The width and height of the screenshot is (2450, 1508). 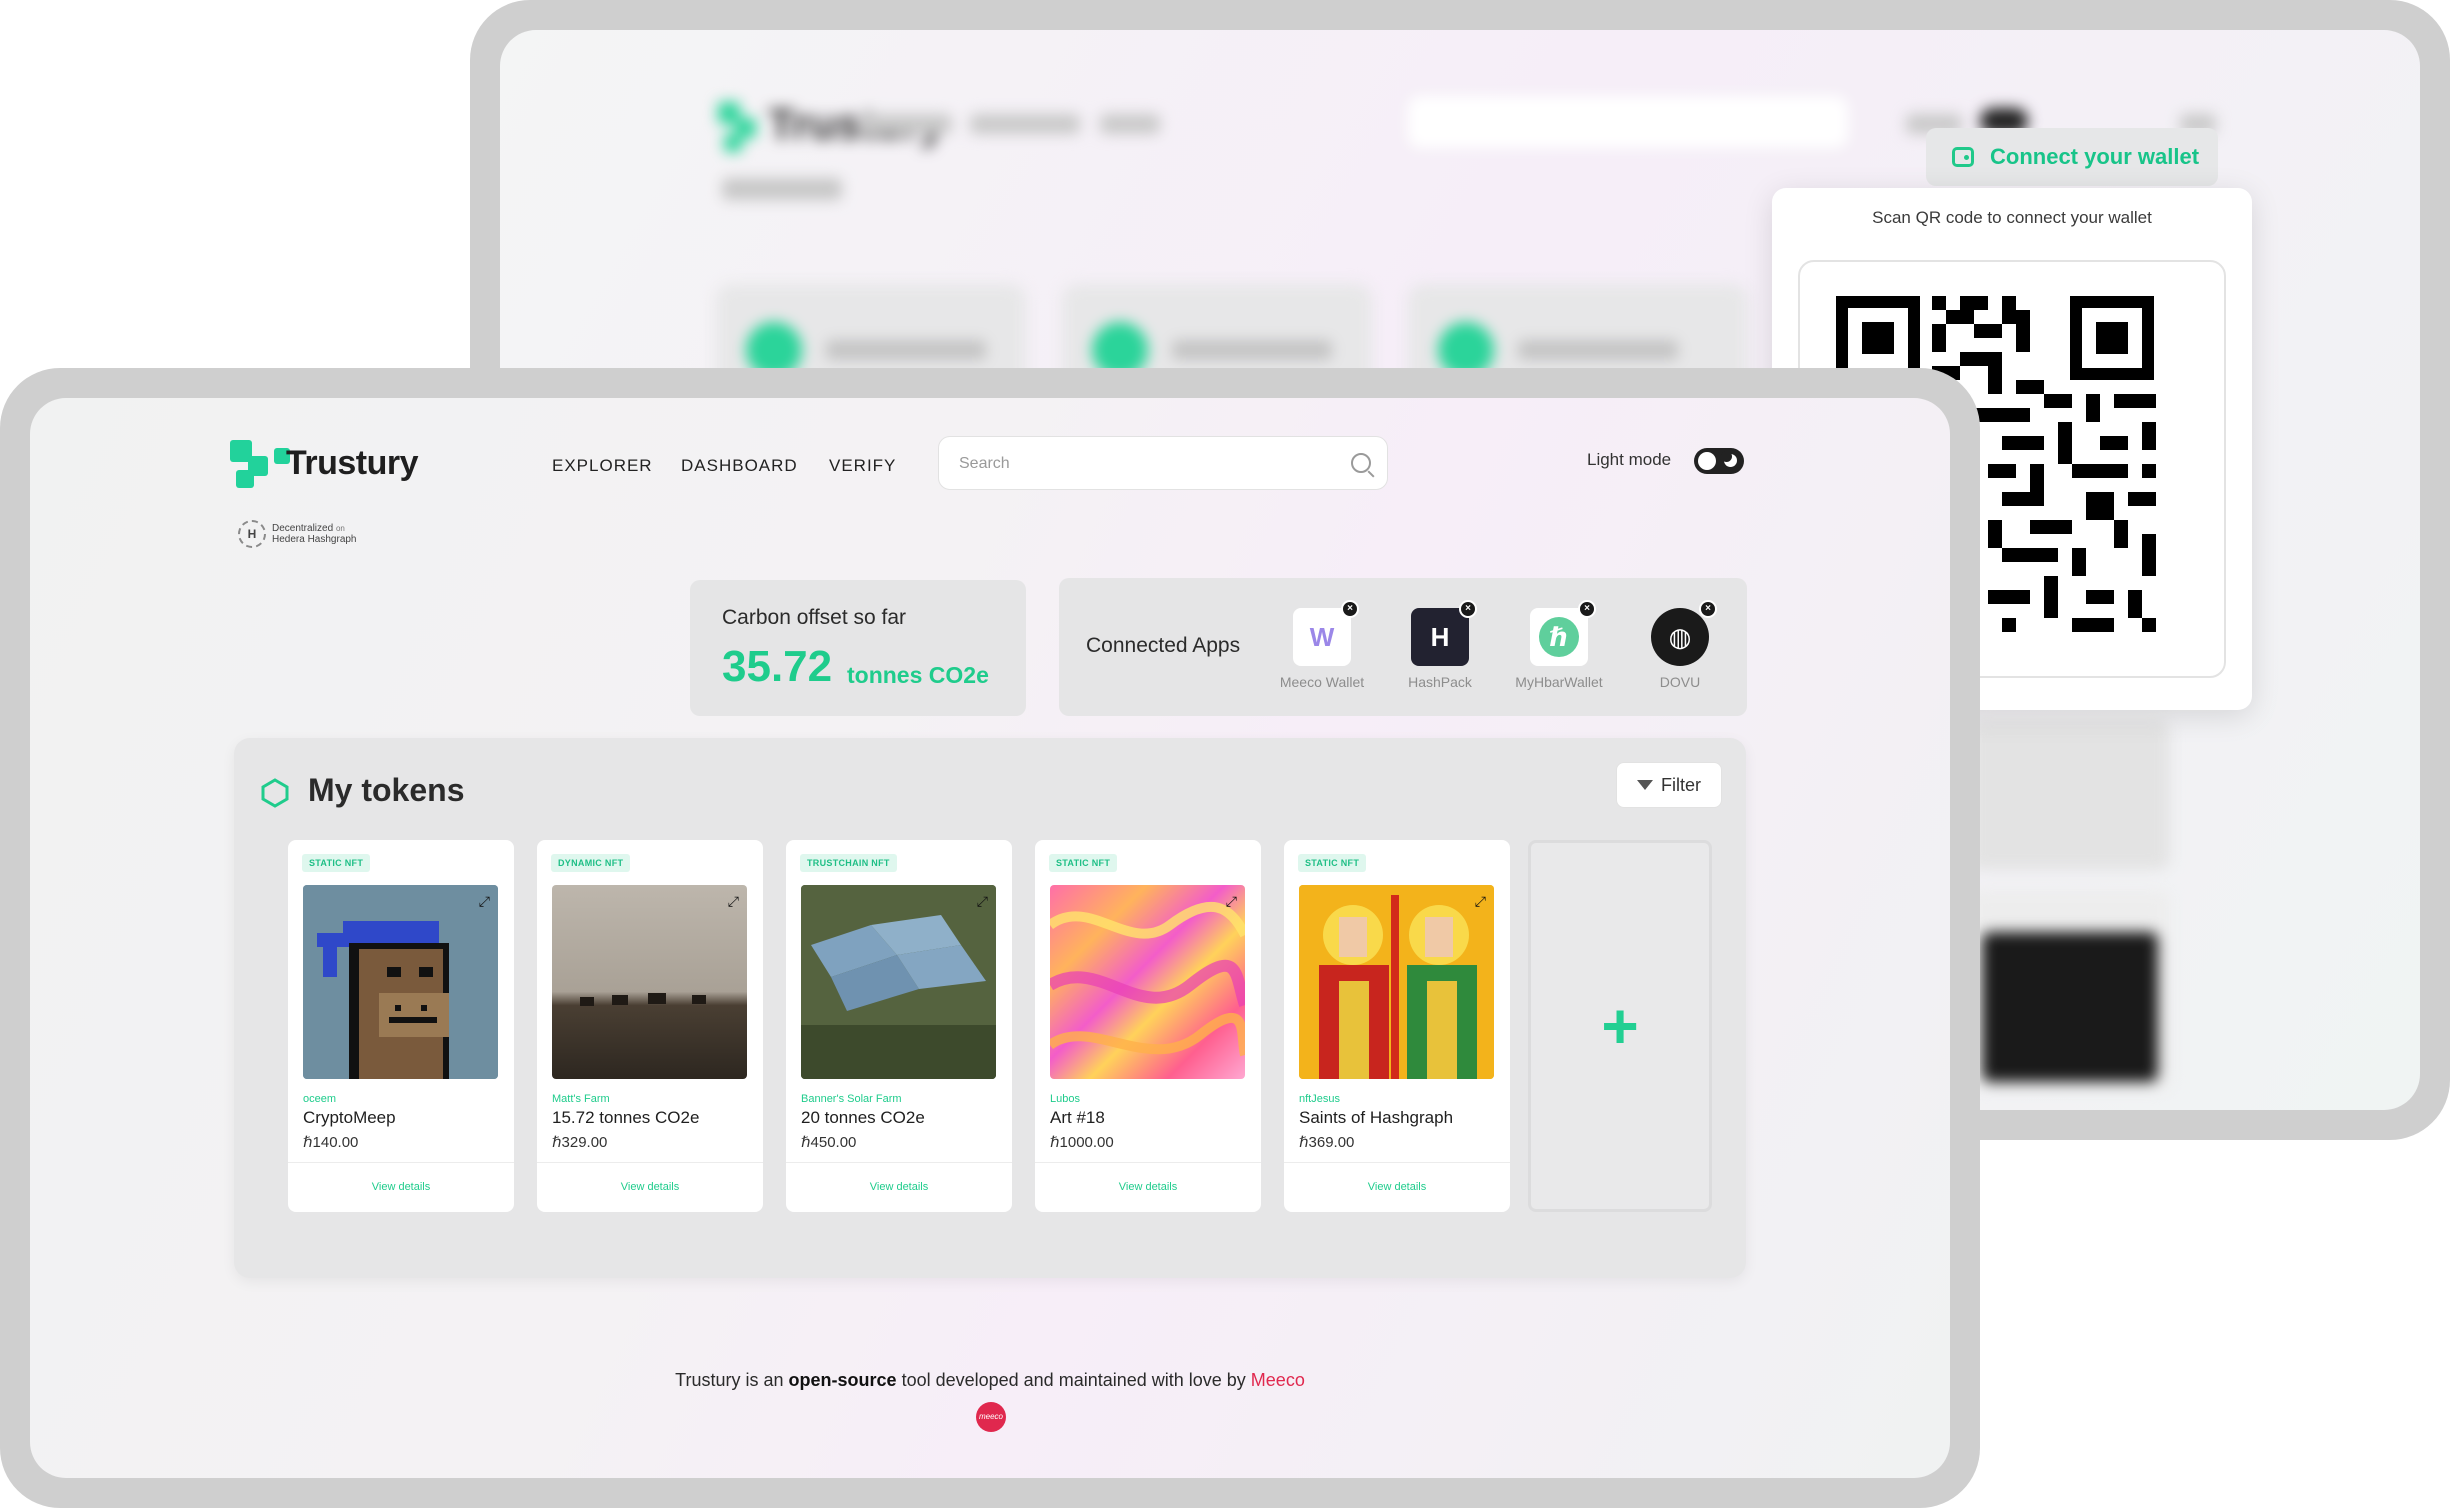 I want to click on plus-icon: +, so click(x=1620, y=1026).